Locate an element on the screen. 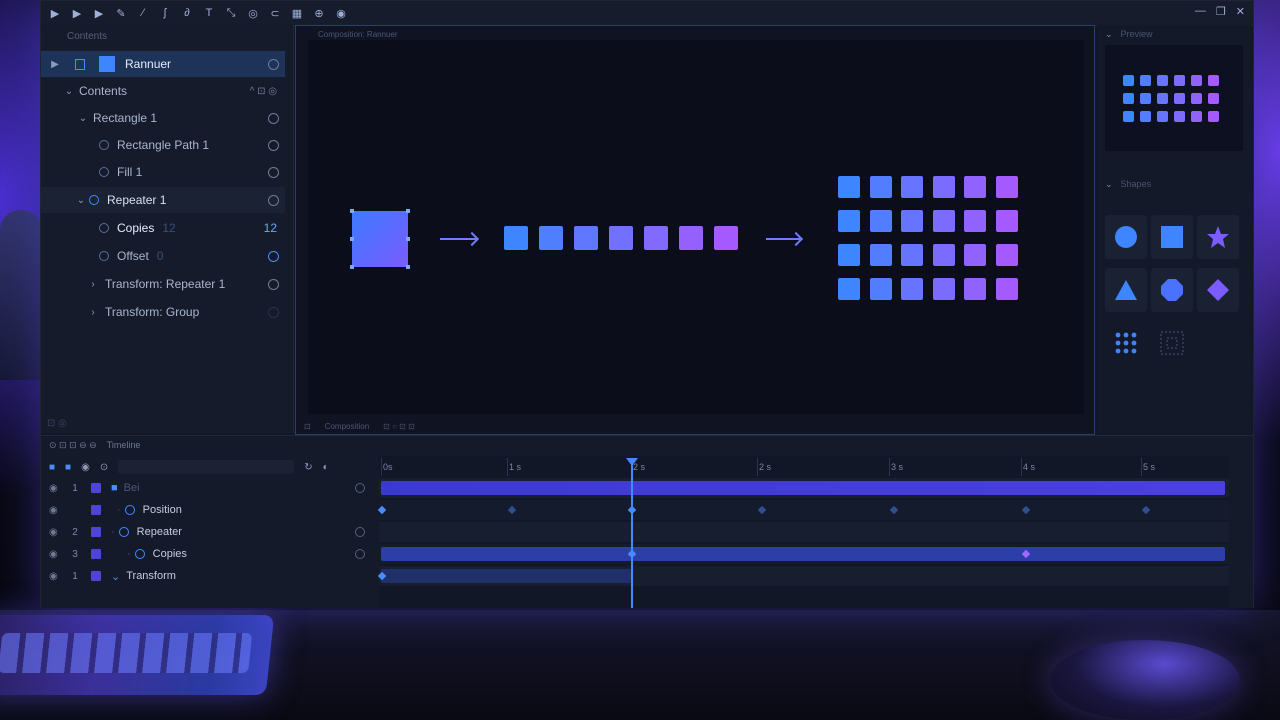 This screenshot has height=720, width=1280. layer-row-rectangle-1: ⌄ Rectangle 1 is located at coordinates (163, 118).